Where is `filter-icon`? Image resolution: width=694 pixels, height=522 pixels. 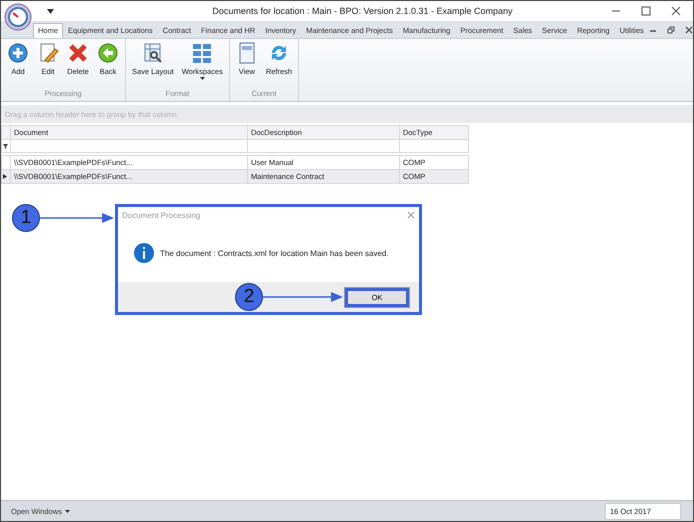
filter-icon is located at coordinates (5, 146).